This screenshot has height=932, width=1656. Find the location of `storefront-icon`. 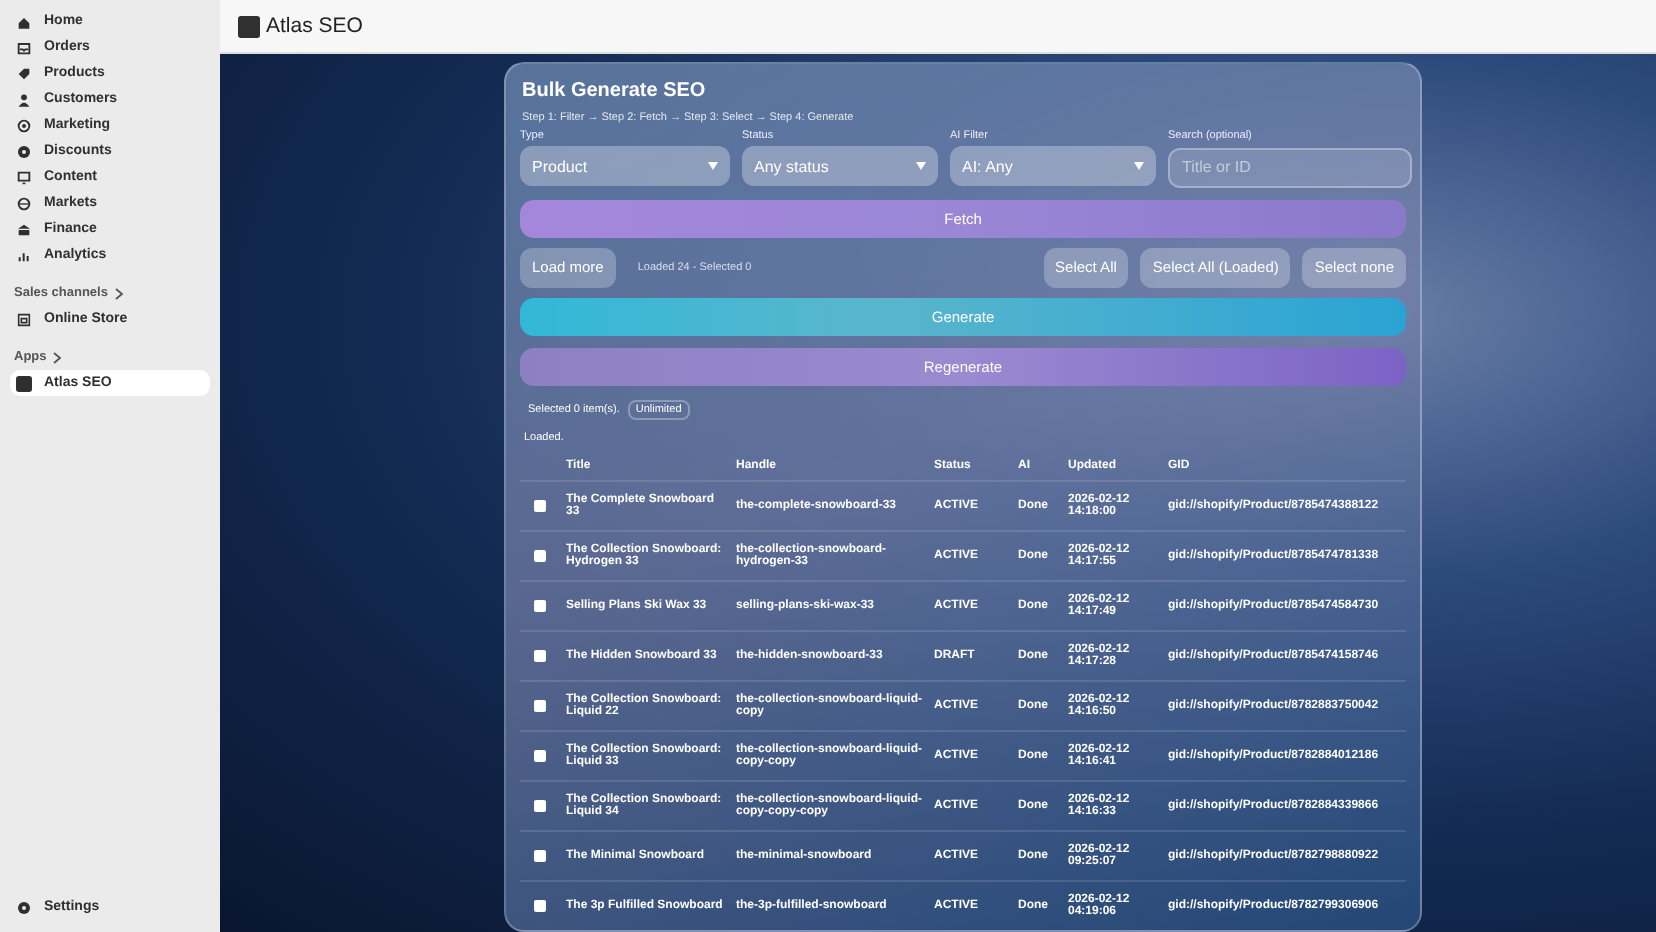

storefront-icon is located at coordinates (24, 319).